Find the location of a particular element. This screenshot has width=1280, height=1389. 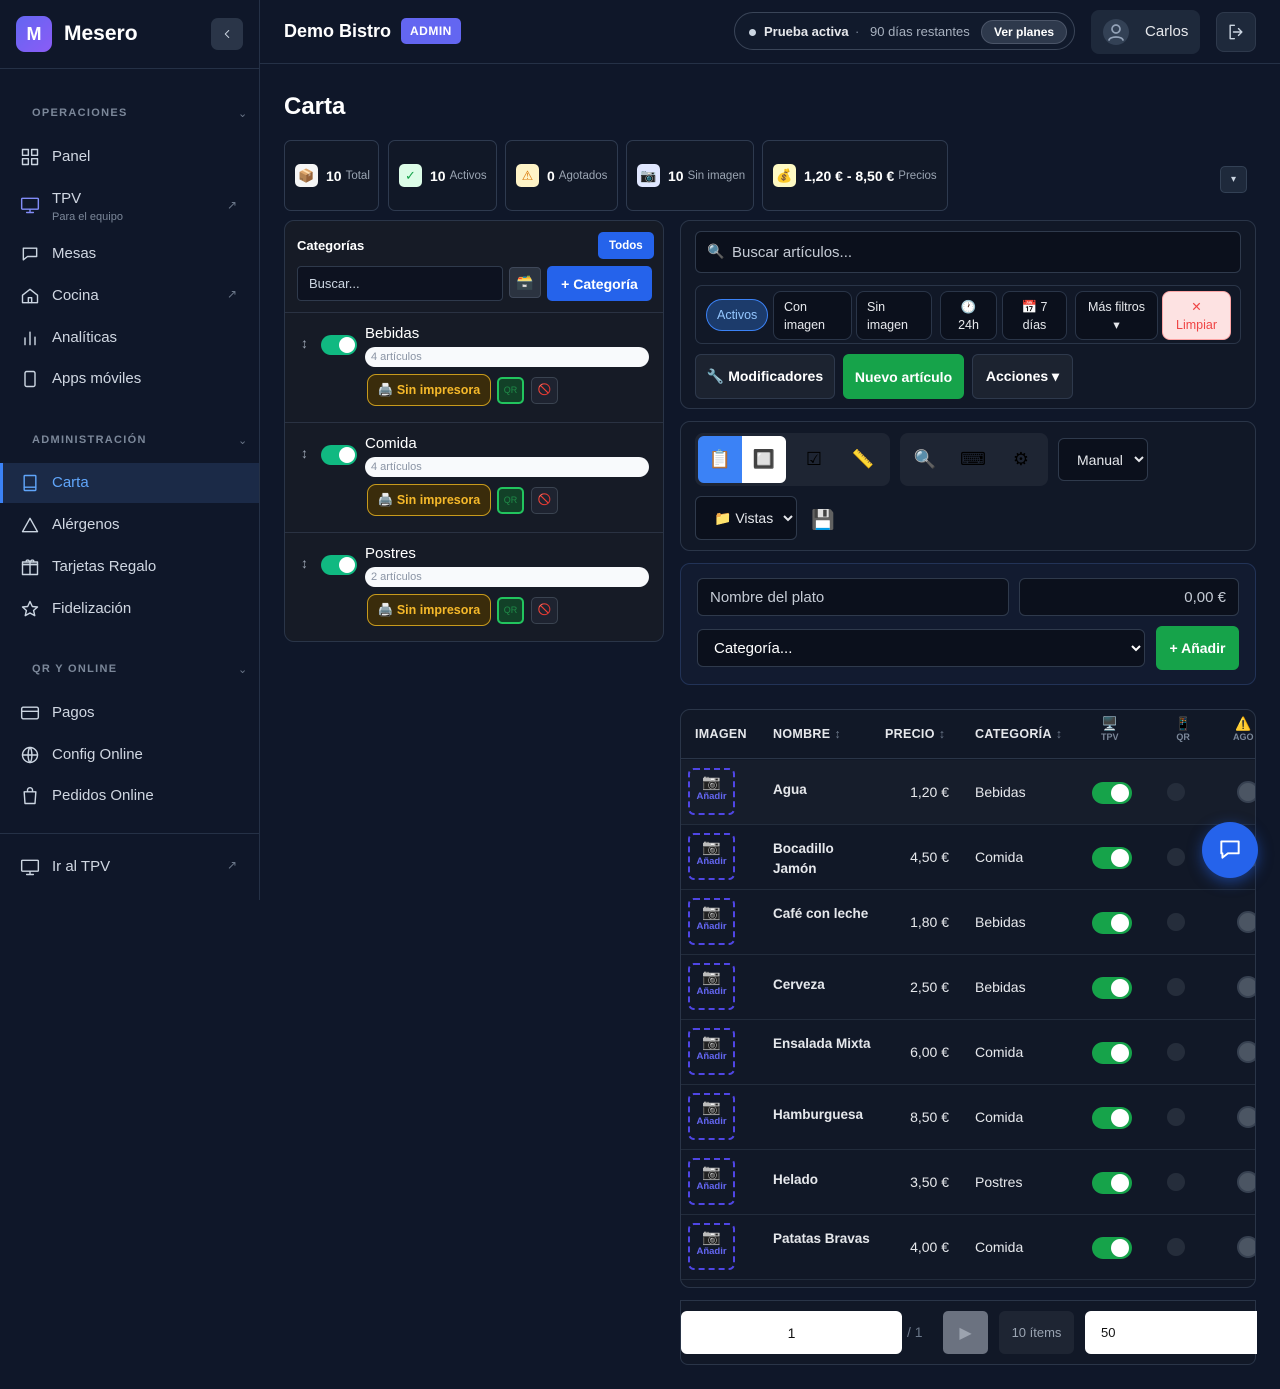

sidebar-item-alergenos: Alérgenos is located at coordinates (129, 525).